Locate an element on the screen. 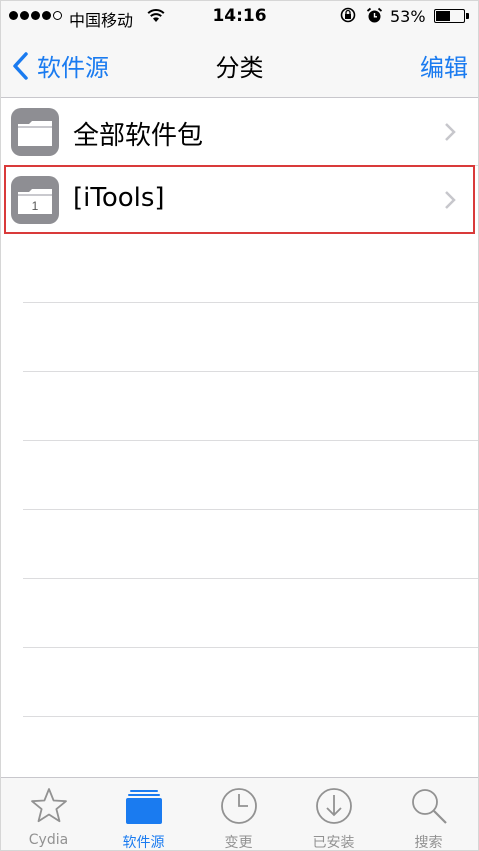 This screenshot has width=479, height=851. tab-label: 搜索 is located at coordinates (428, 843).